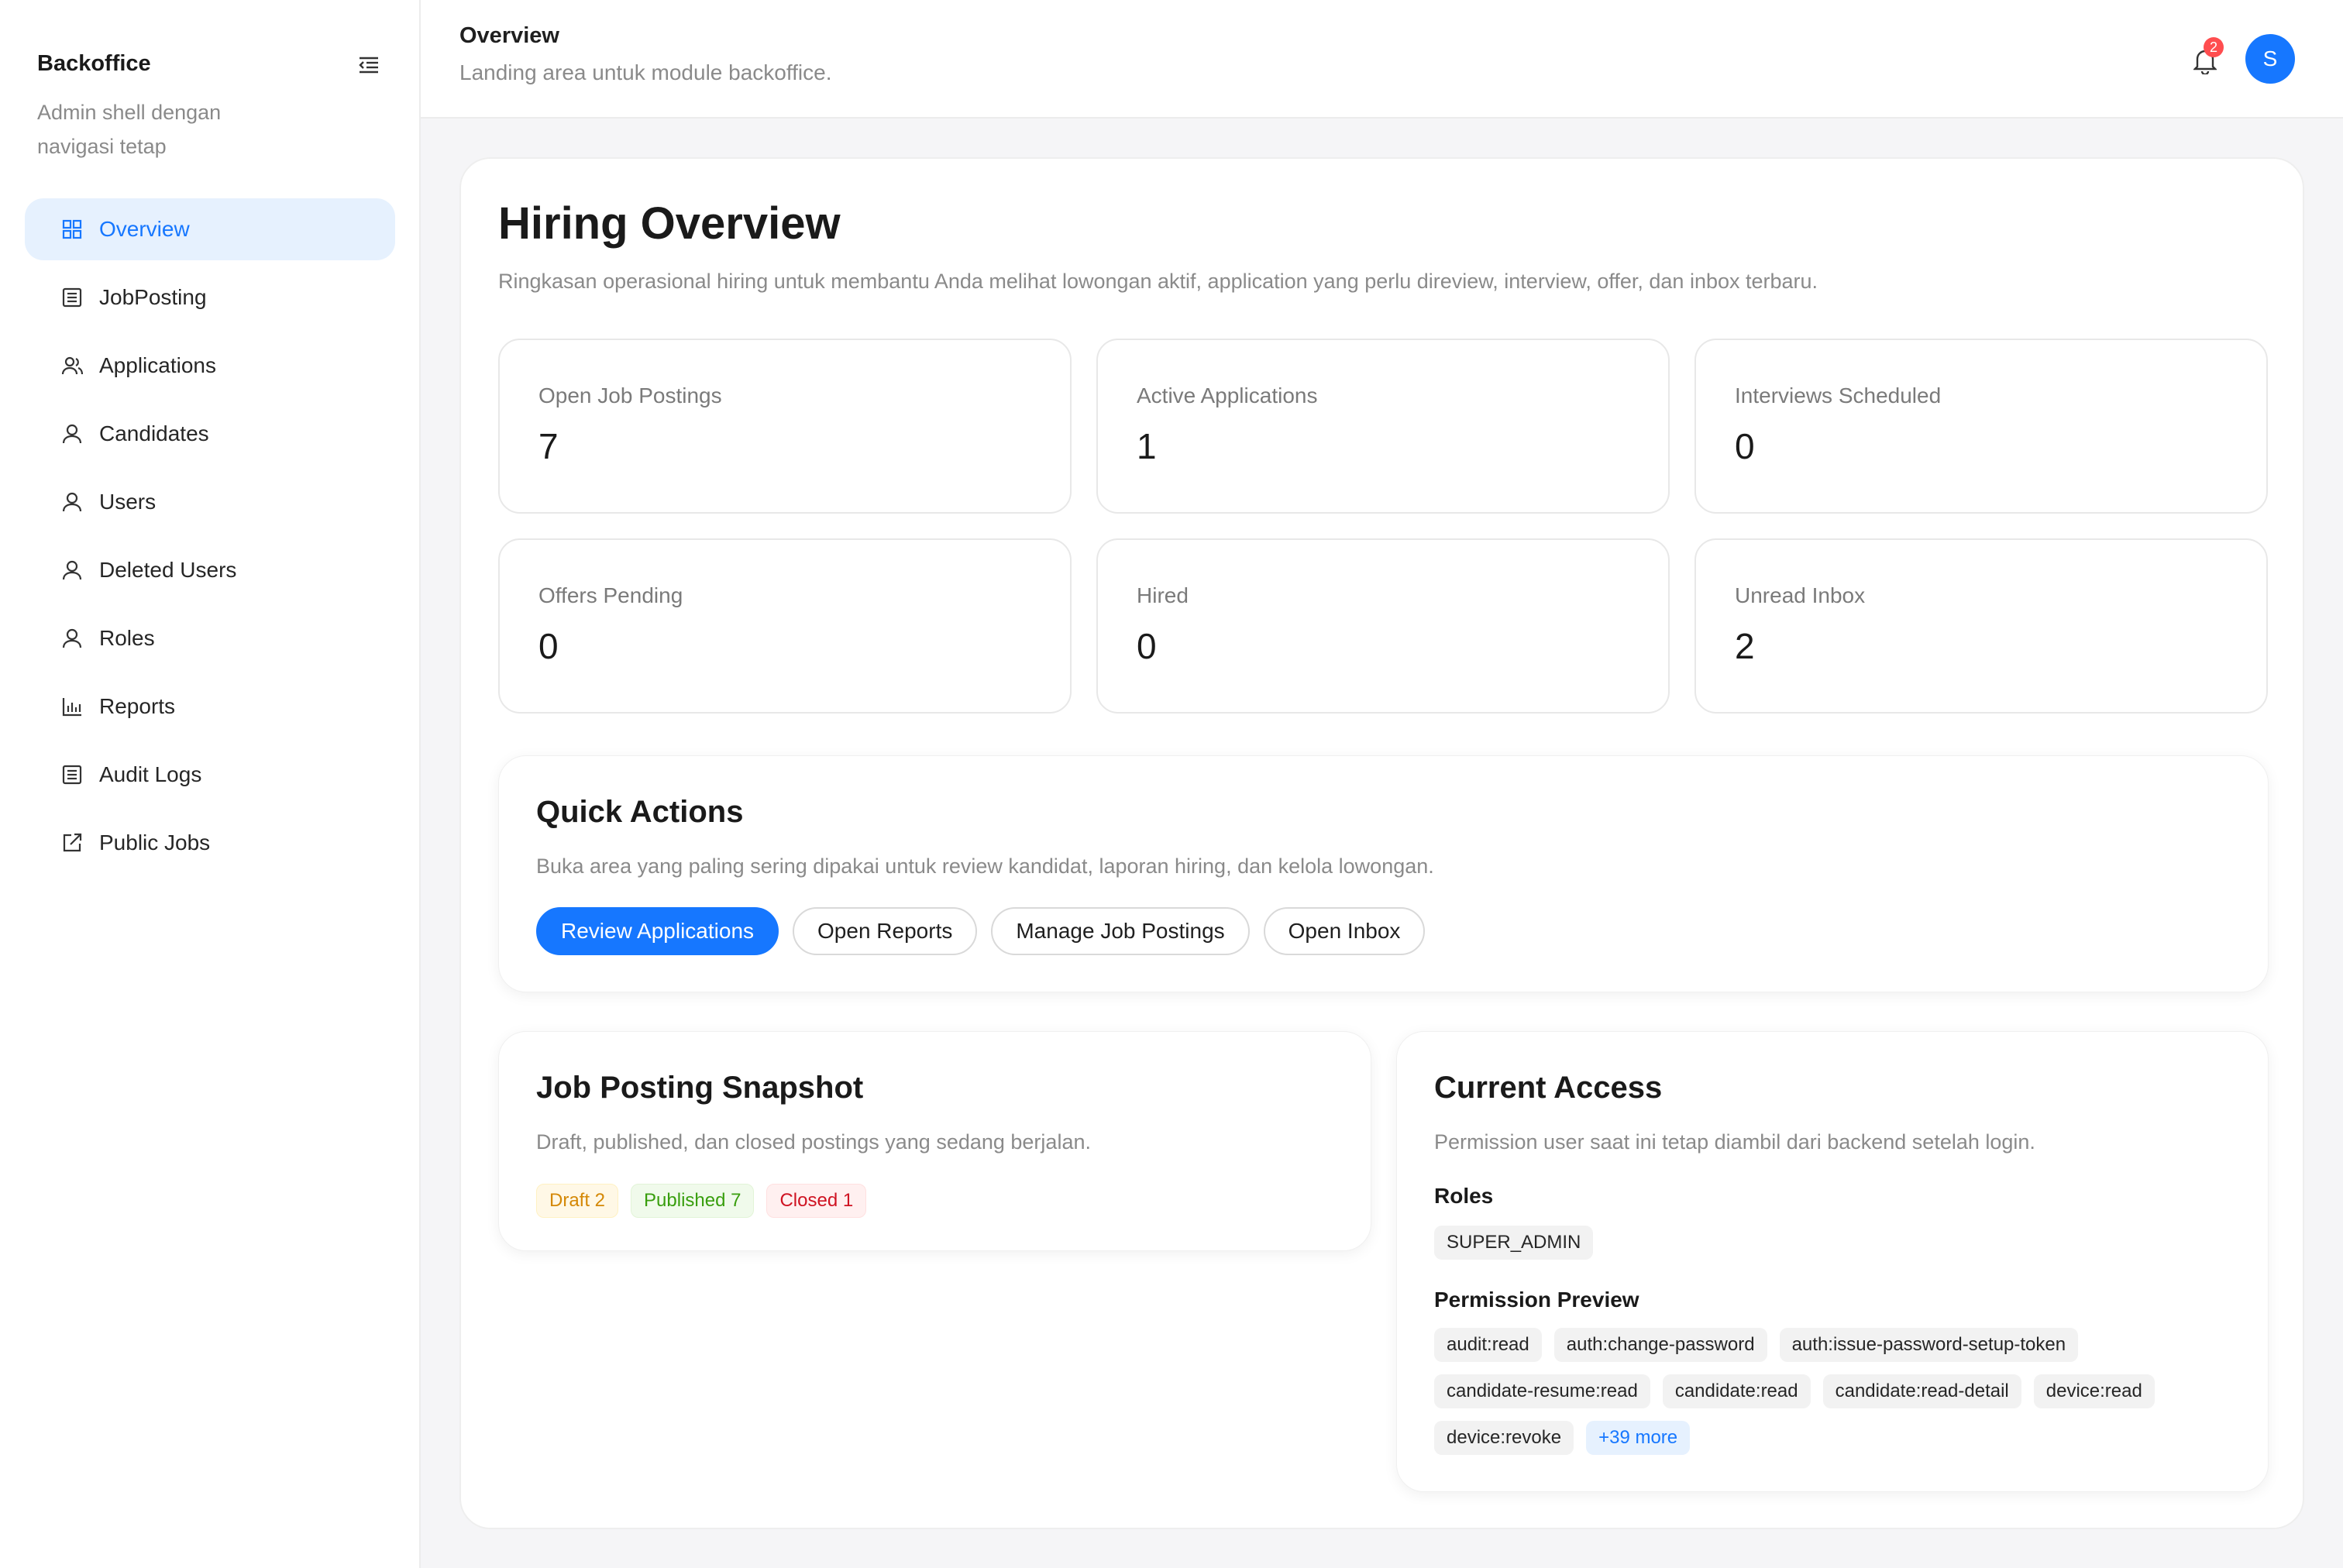 This screenshot has height=1568, width=2343. What do you see at coordinates (210, 297) in the screenshot?
I see `sidebar-item-jobposting: JobPosting` at bounding box center [210, 297].